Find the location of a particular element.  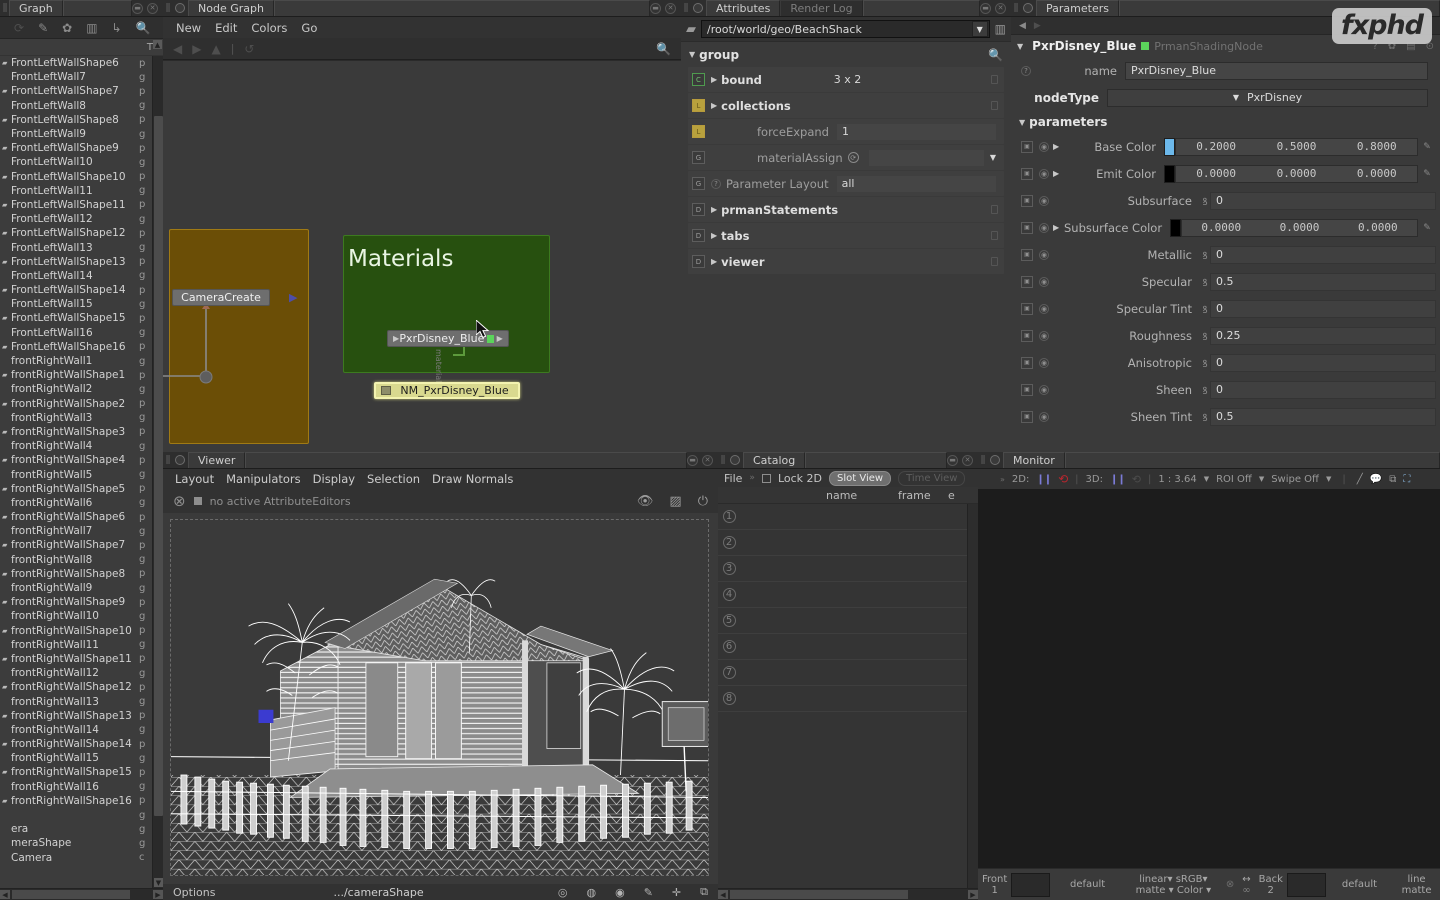

scene-graph-row: ▰ FrontLeftWallShape11 p is located at coordinates (75, 205).